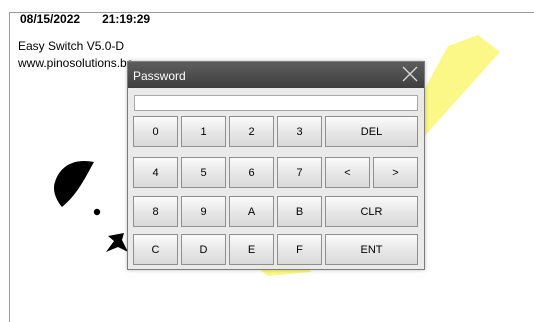 The height and width of the screenshot is (322, 534). What do you see at coordinates (159, 76) in the screenshot?
I see `dialog-title: Password` at bounding box center [159, 76].